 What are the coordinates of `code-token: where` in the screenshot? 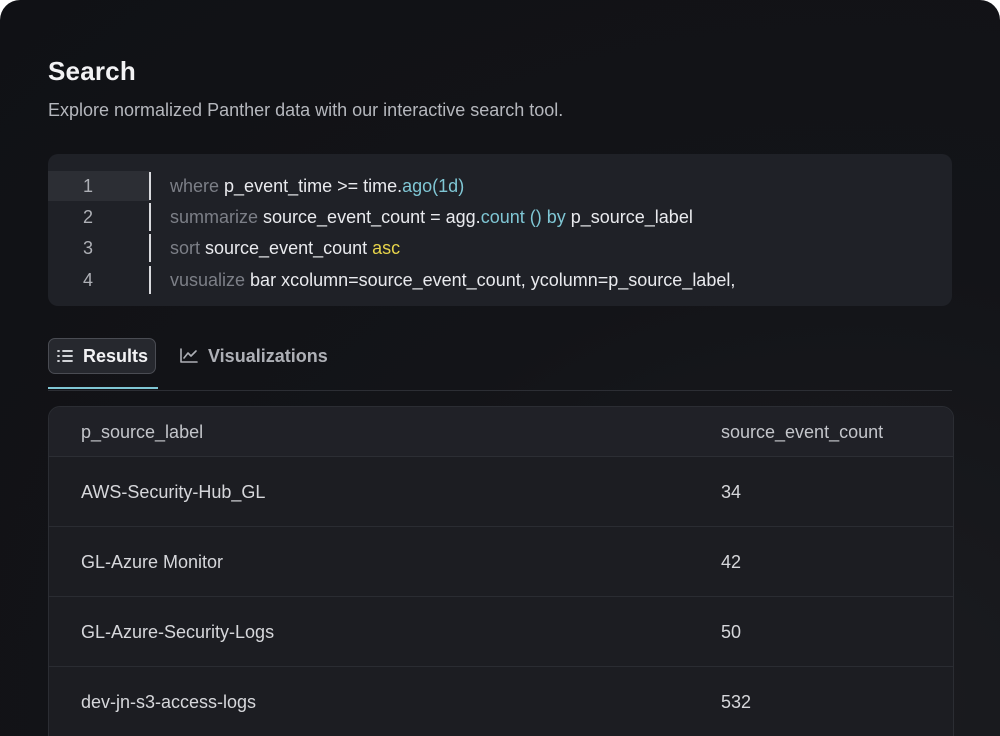 It's located at (197, 186).